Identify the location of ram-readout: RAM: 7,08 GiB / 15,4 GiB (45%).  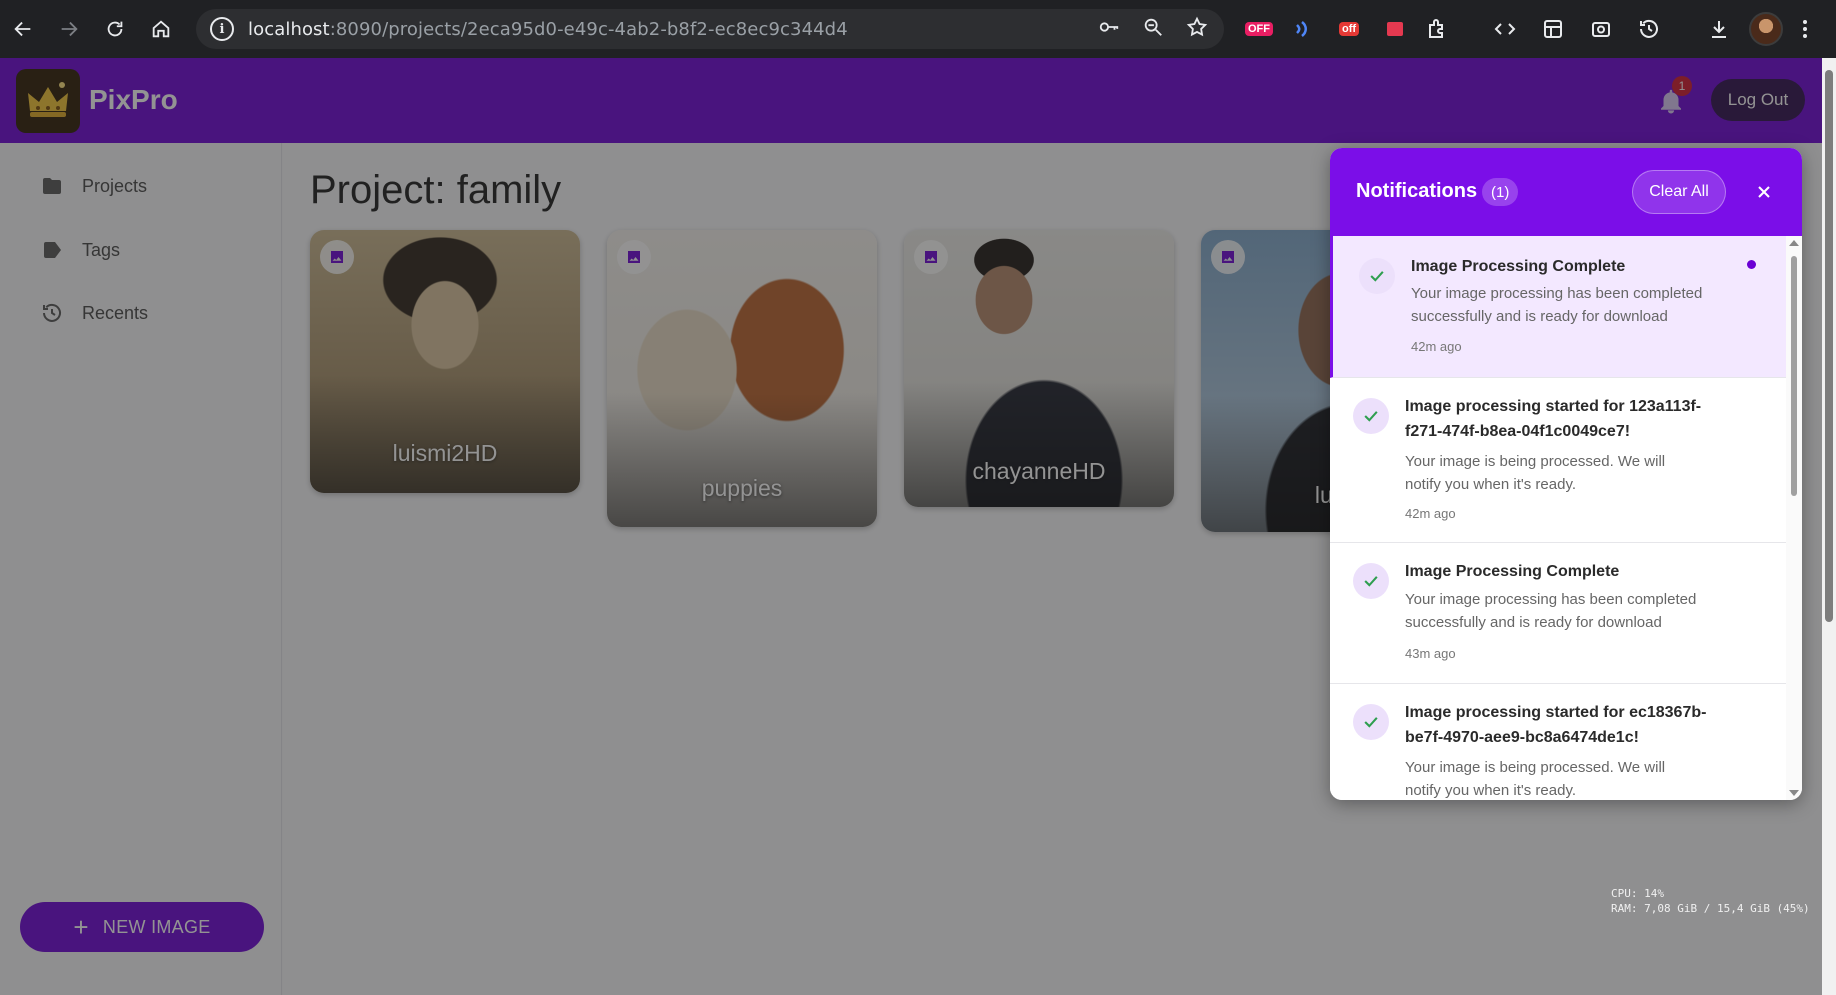
(1710, 908).